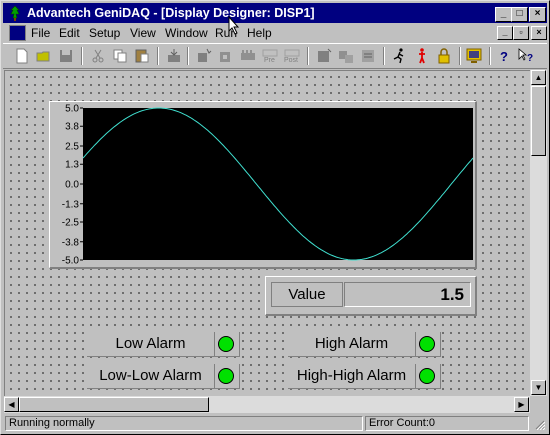 The image size is (550, 435). Describe the element at coordinates (17, 33) in the screenshot. I see `document-icon` at that location.